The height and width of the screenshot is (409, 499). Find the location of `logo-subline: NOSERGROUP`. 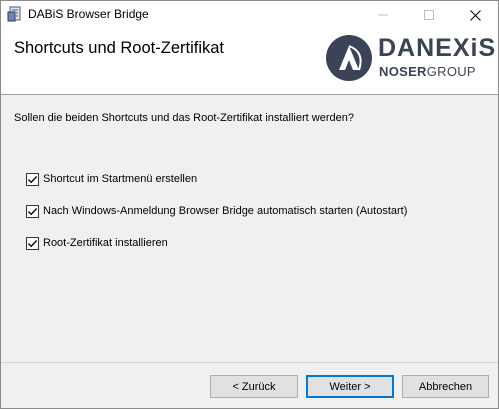

logo-subline: NOSERGROUP is located at coordinates (427, 71).